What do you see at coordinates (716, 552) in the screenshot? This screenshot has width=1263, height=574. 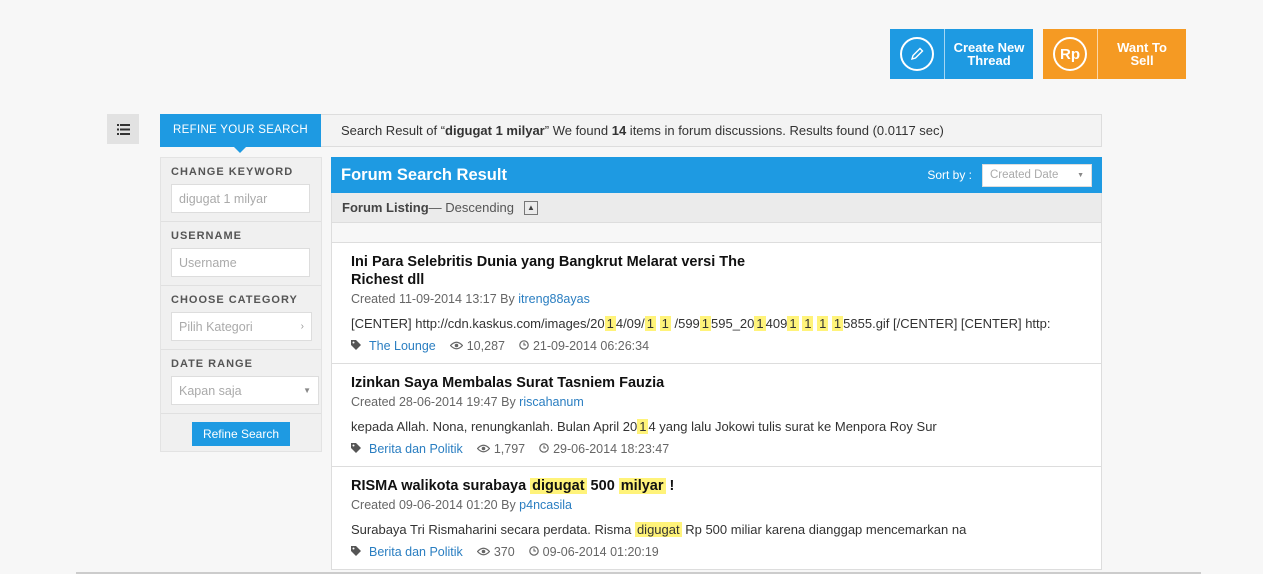 I see `thread-footer: Berita dan Politik 370 09-06-2014 01:20:19` at bounding box center [716, 552].